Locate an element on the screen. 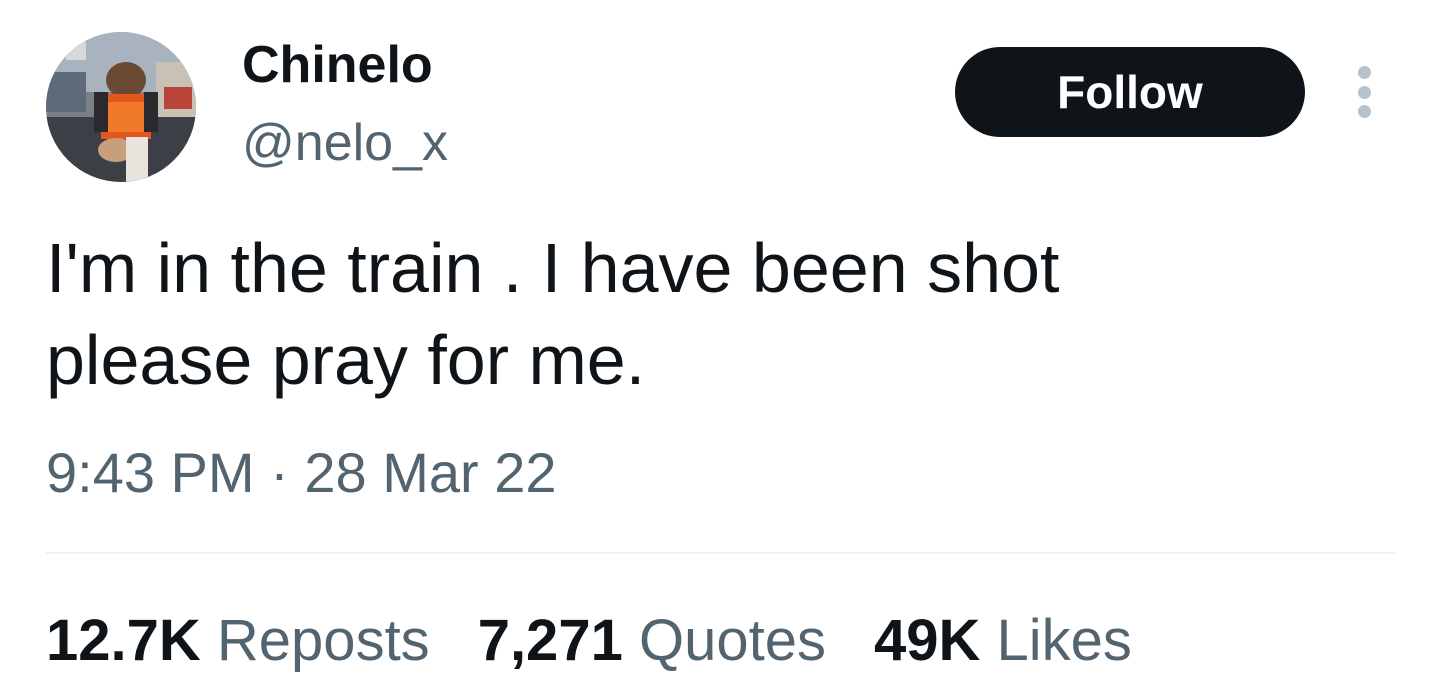 The image size is (1440, 674). tweet-date: 28 Mar 22 is located at coordinates (430, 472).